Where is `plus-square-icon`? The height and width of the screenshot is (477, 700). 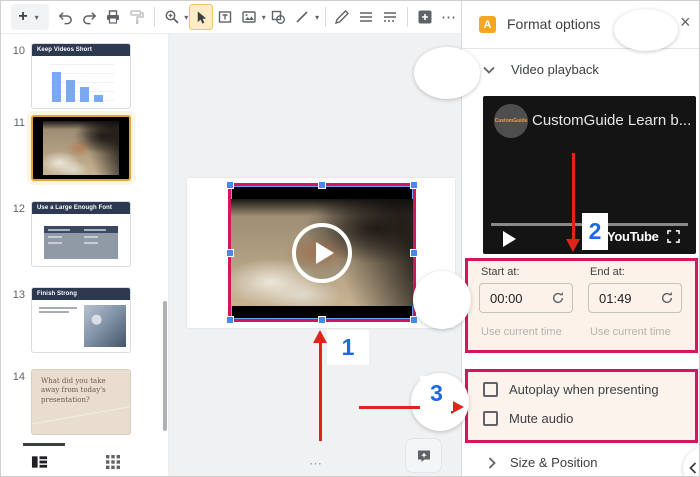 plus-square-icon is located at coordinates (425, 17).